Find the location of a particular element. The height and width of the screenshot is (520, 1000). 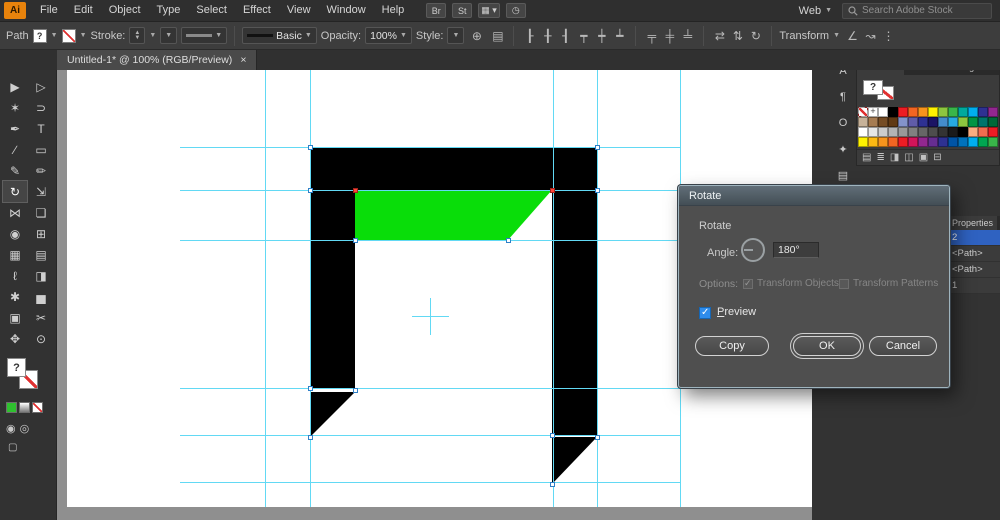

opentype-panel-icon: O is located at coordinates (843, 123).